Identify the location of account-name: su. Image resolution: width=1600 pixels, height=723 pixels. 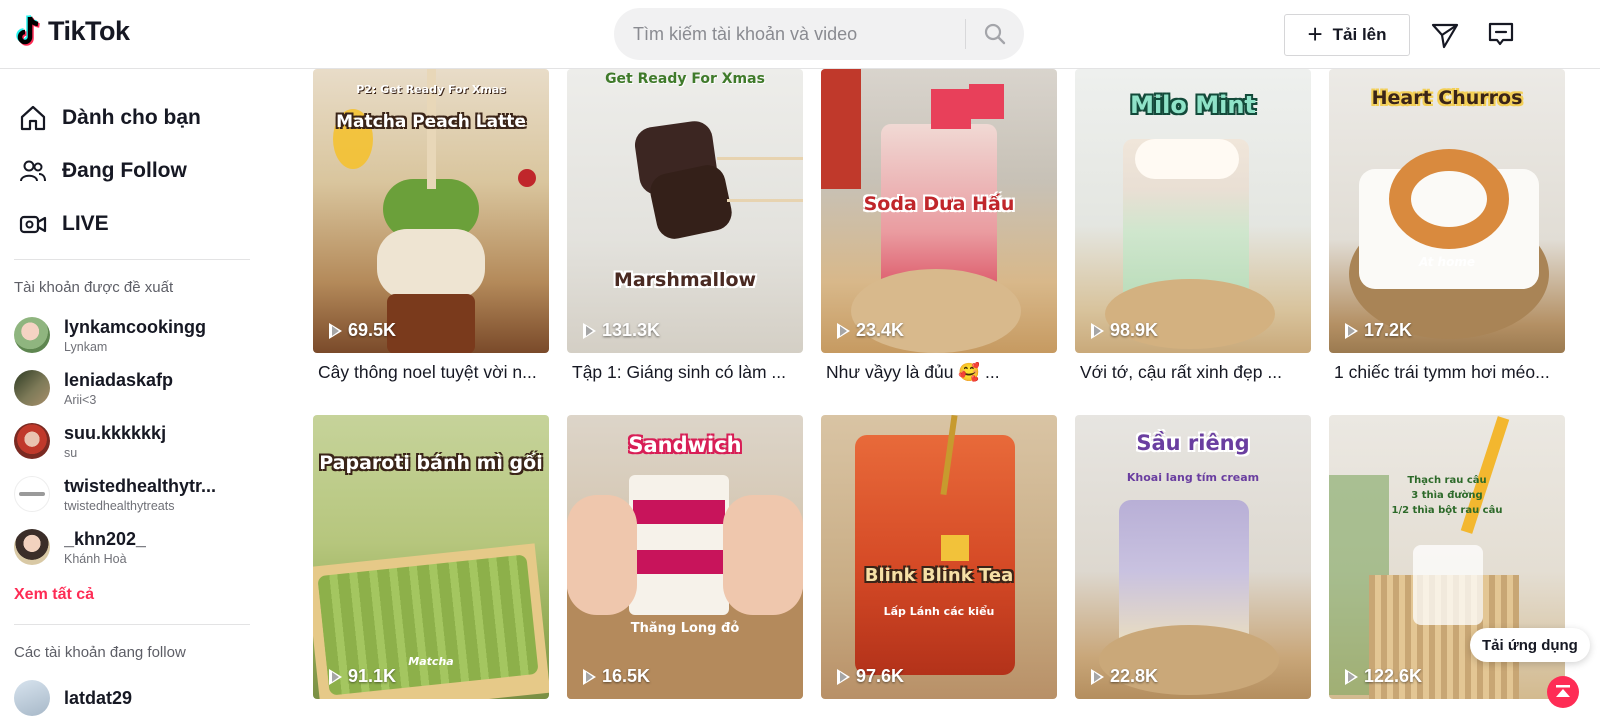
(71, 452).